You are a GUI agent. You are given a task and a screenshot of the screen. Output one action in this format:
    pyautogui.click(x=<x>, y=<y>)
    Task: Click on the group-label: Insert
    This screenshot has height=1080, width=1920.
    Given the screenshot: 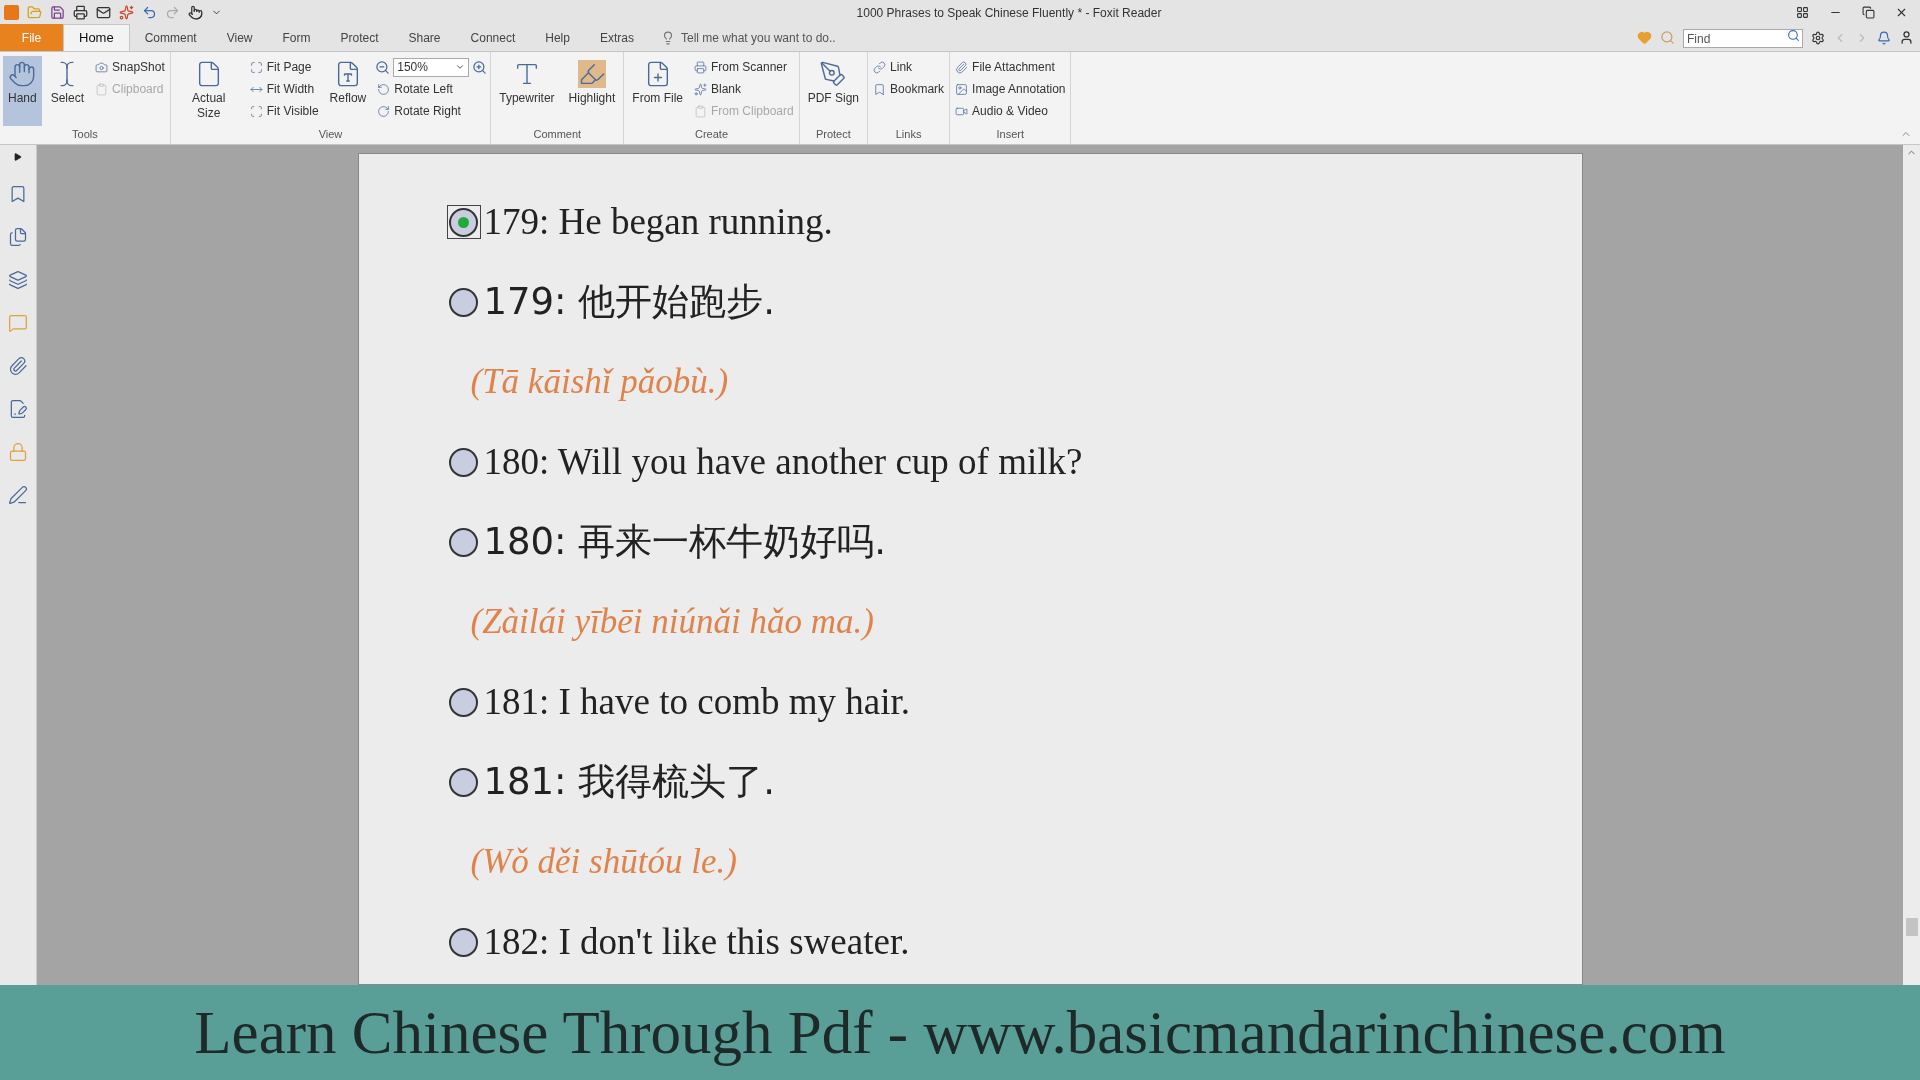 What is the action you would take?
    pyautogui.click(x=1010, y=134)
    